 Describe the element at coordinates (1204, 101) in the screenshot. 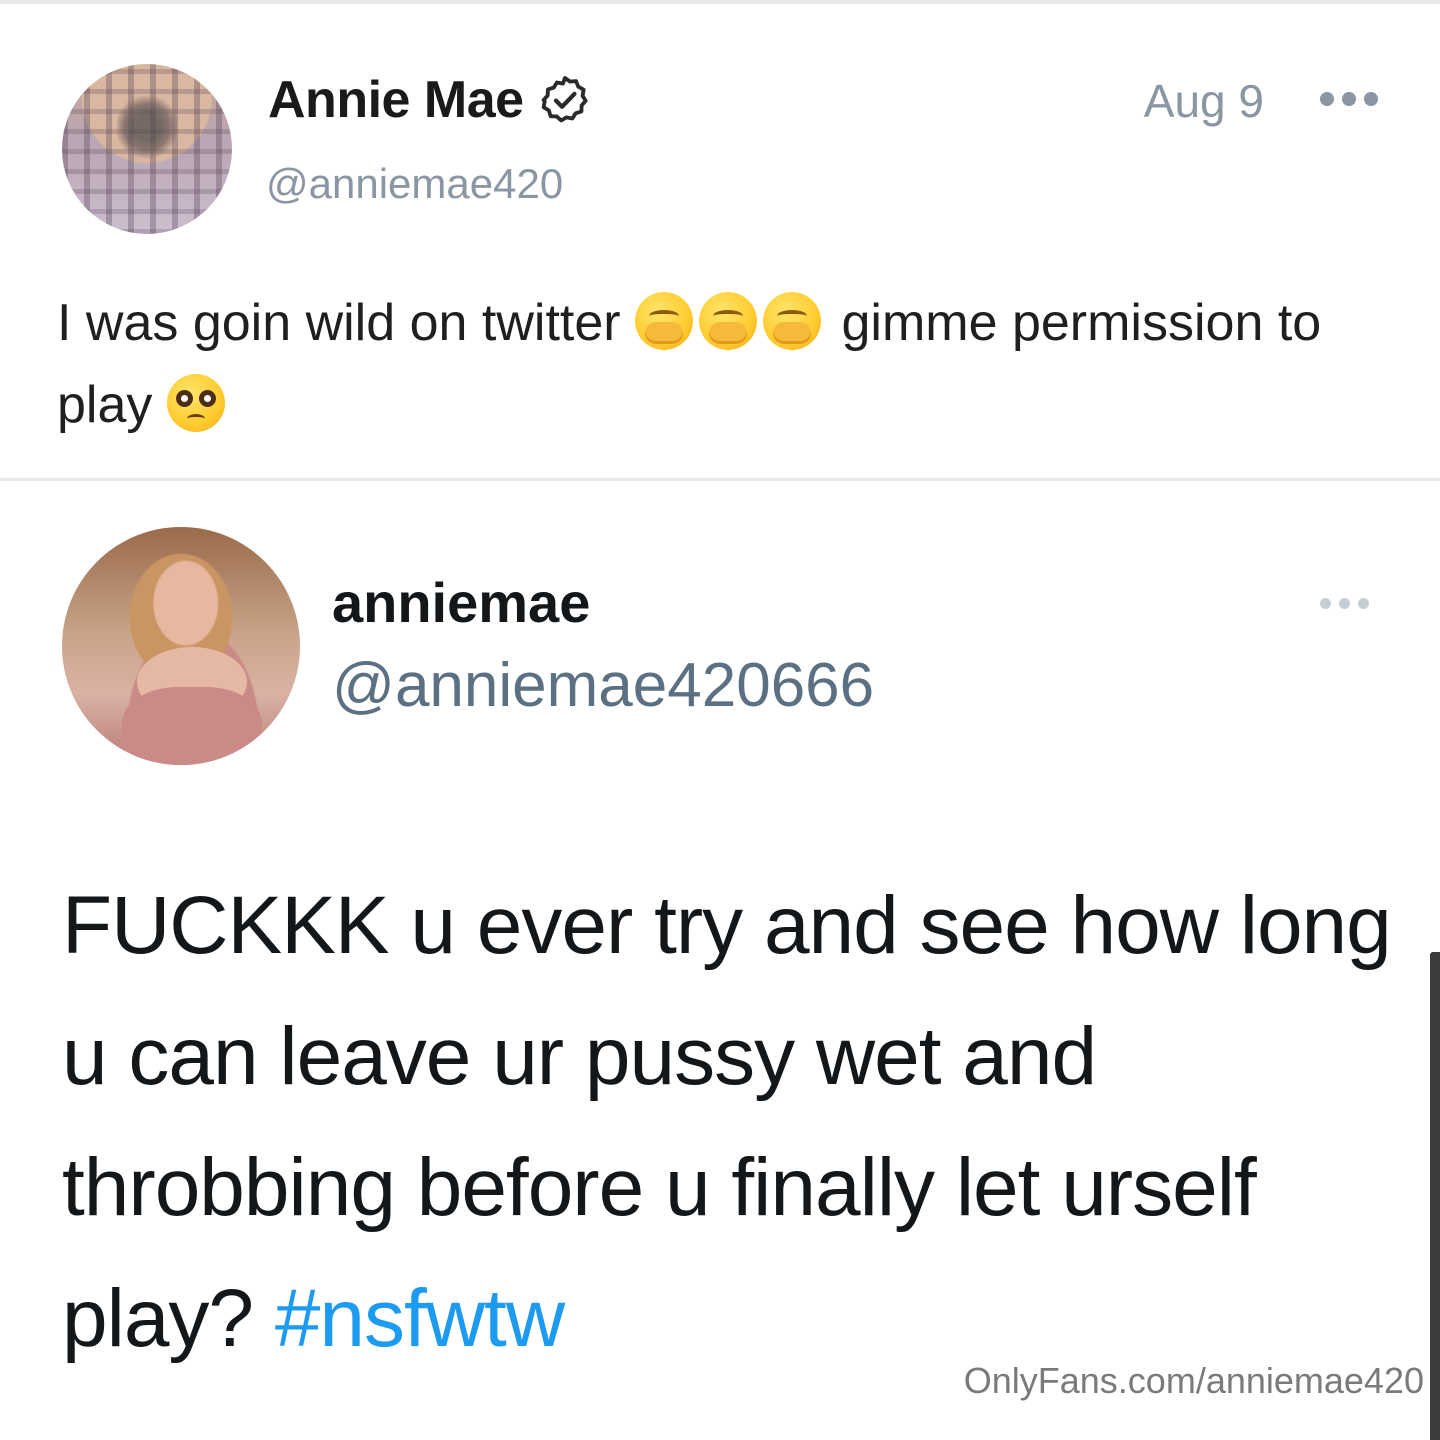

I see `post-date: Aug 9` at that location.